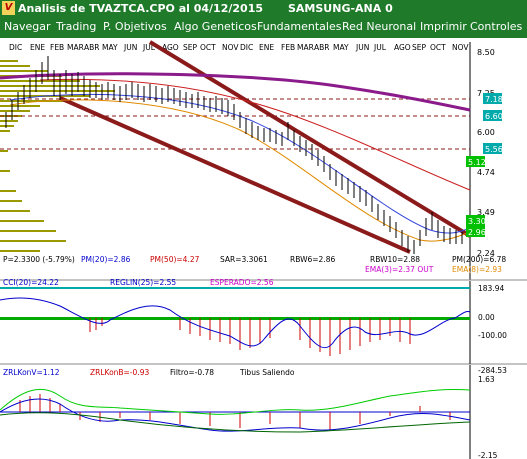 The image size is (527, 459). What do you see at coordinates (379, 26) in the screenshot?
I see `menu-red-neuronal: Red Neuronal` at bounding box center [379, 26].